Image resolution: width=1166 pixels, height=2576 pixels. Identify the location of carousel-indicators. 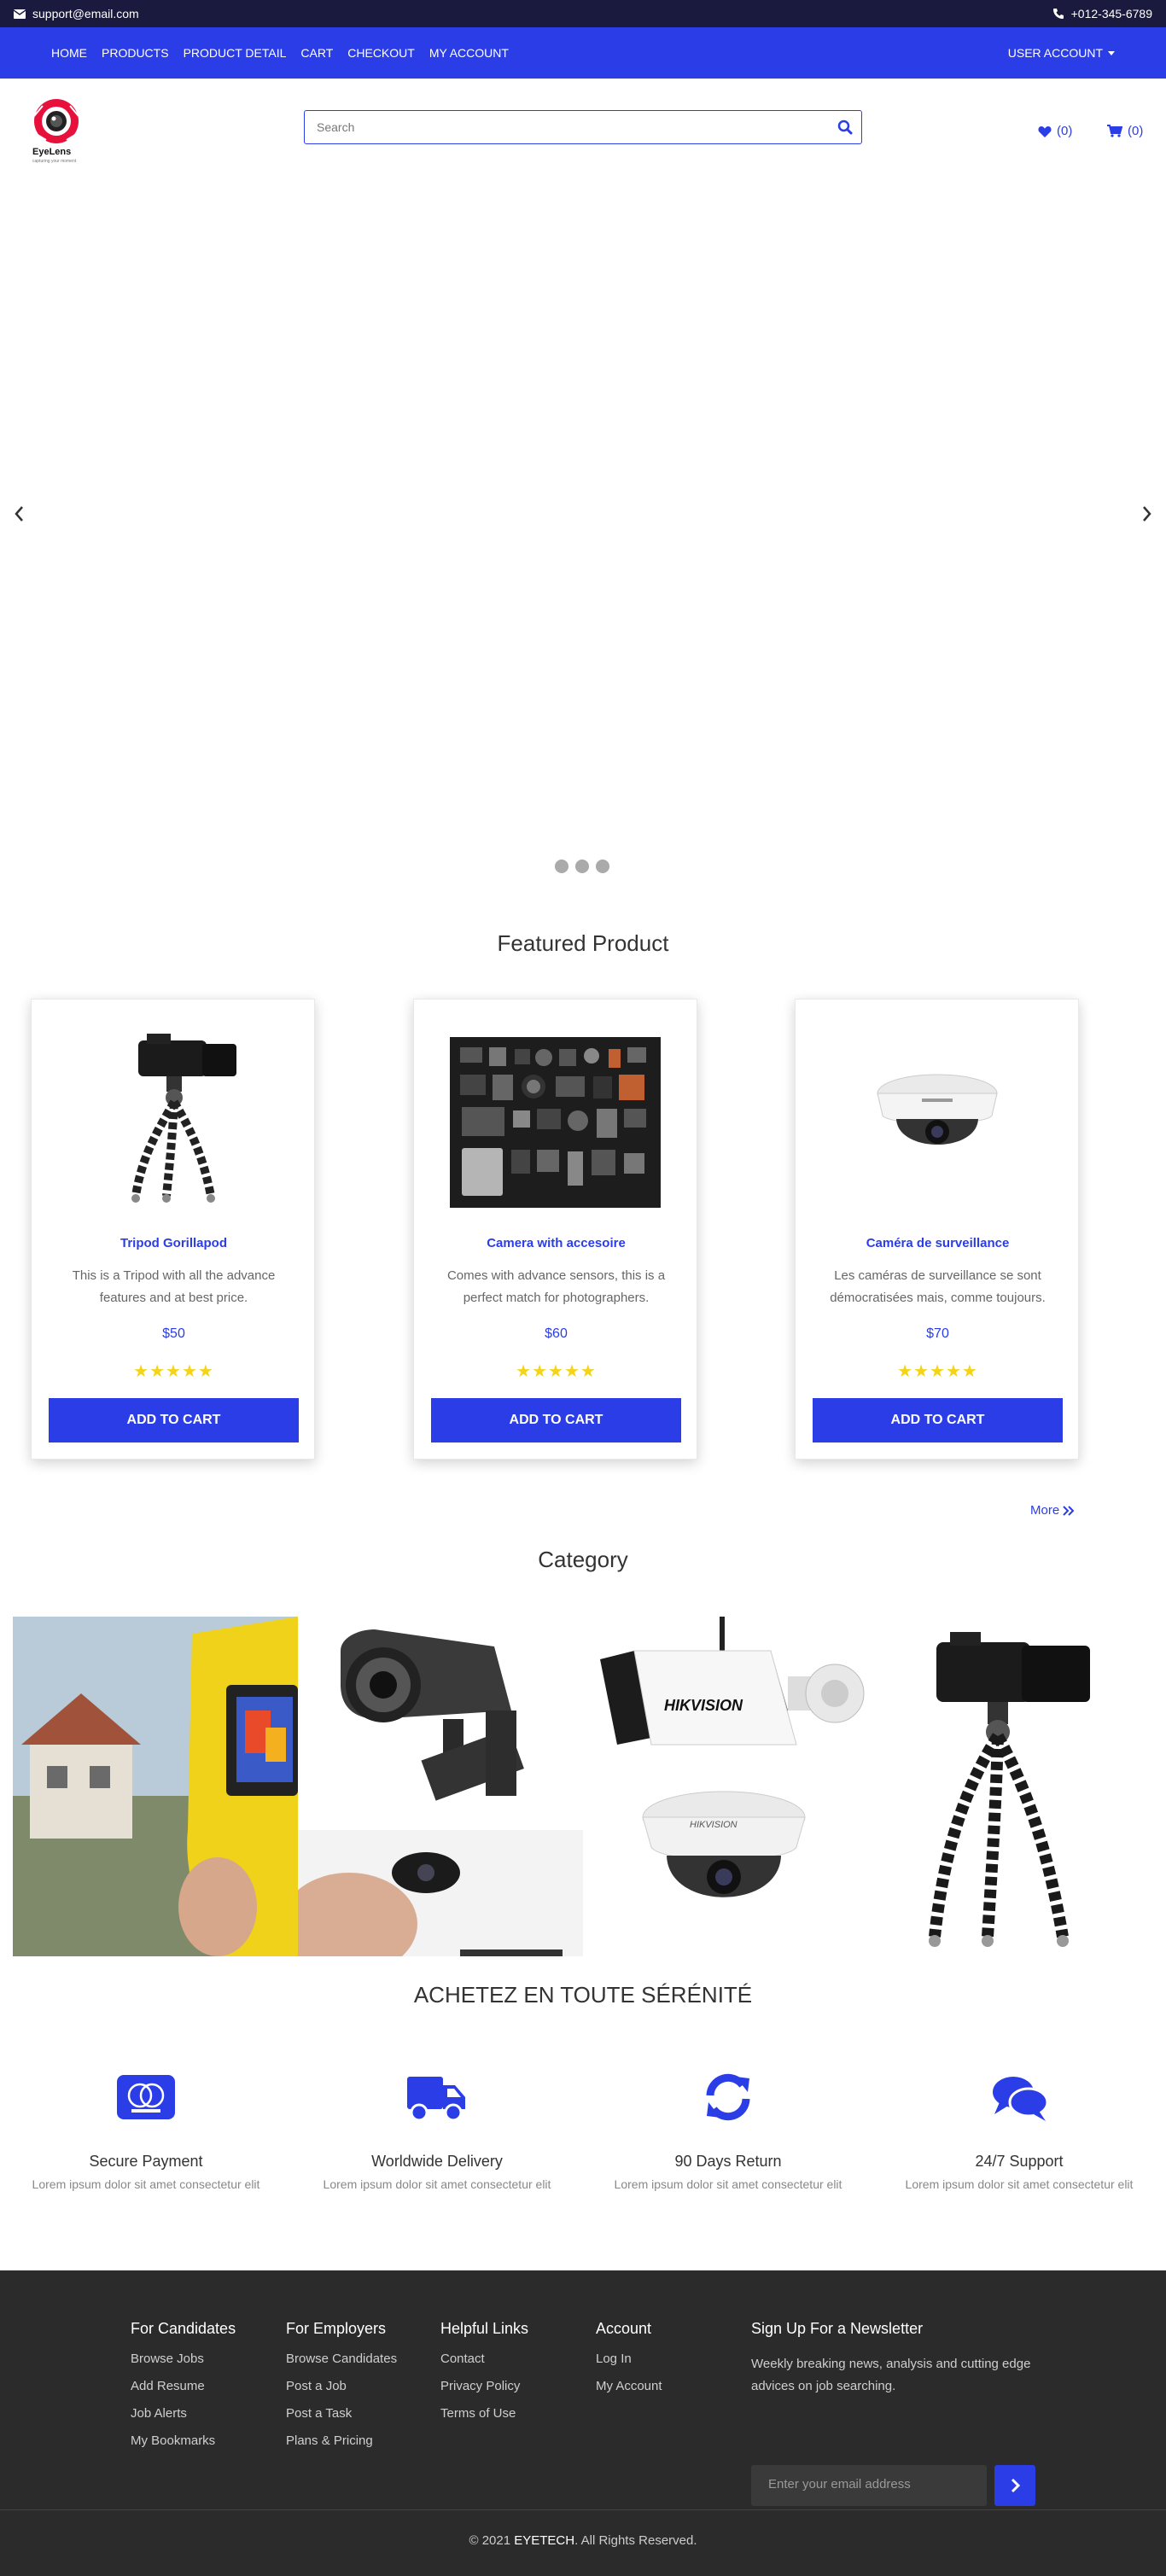
(582, 866).